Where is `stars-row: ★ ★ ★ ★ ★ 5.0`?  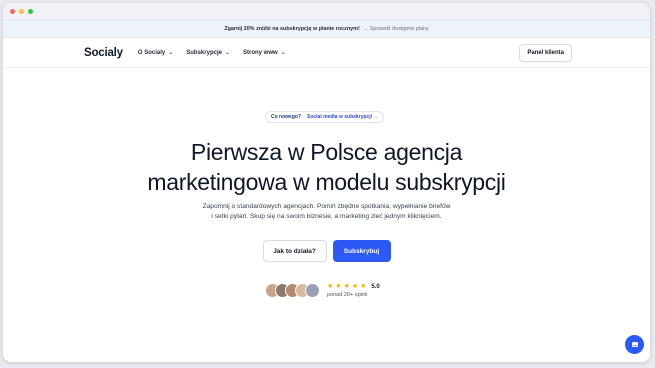
stars-row: ★ ★ ★ ★ ★ 5.0 is located at coordinates (353, 286).